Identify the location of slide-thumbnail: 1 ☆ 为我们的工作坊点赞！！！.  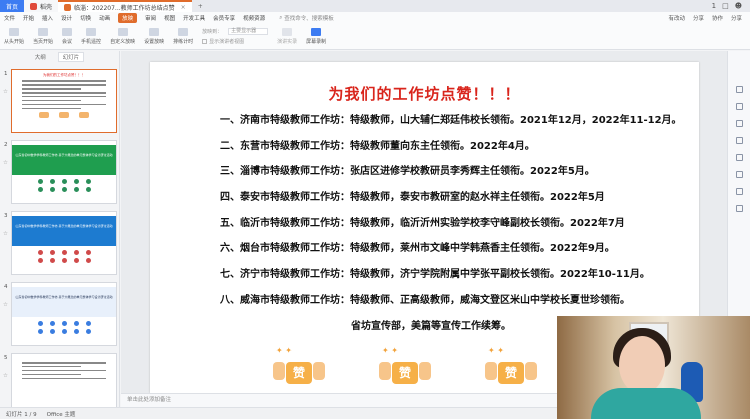
(60, 102).